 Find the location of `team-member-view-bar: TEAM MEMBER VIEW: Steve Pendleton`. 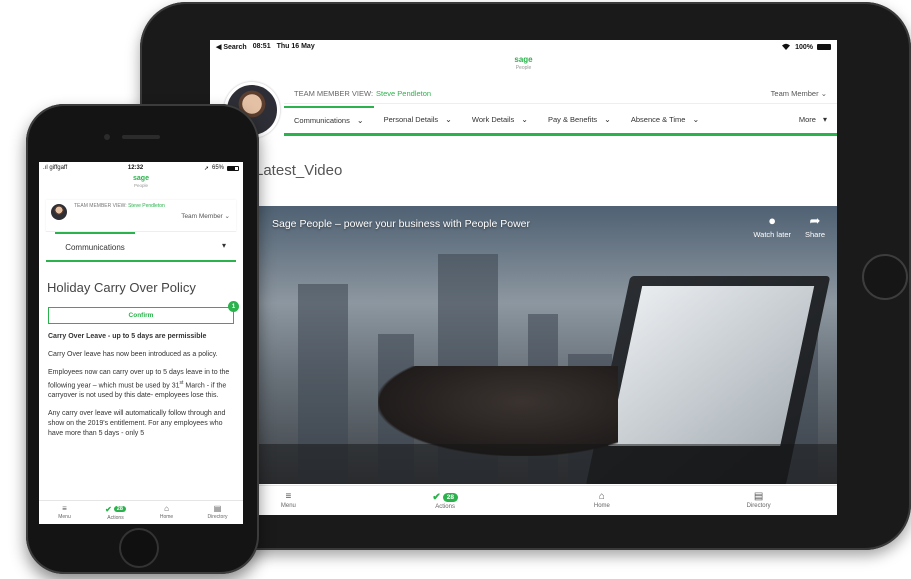

team-member-view-bar: TEAM MEMBER VIEW: Steve Pendleton is located at coordinates (119, 206).